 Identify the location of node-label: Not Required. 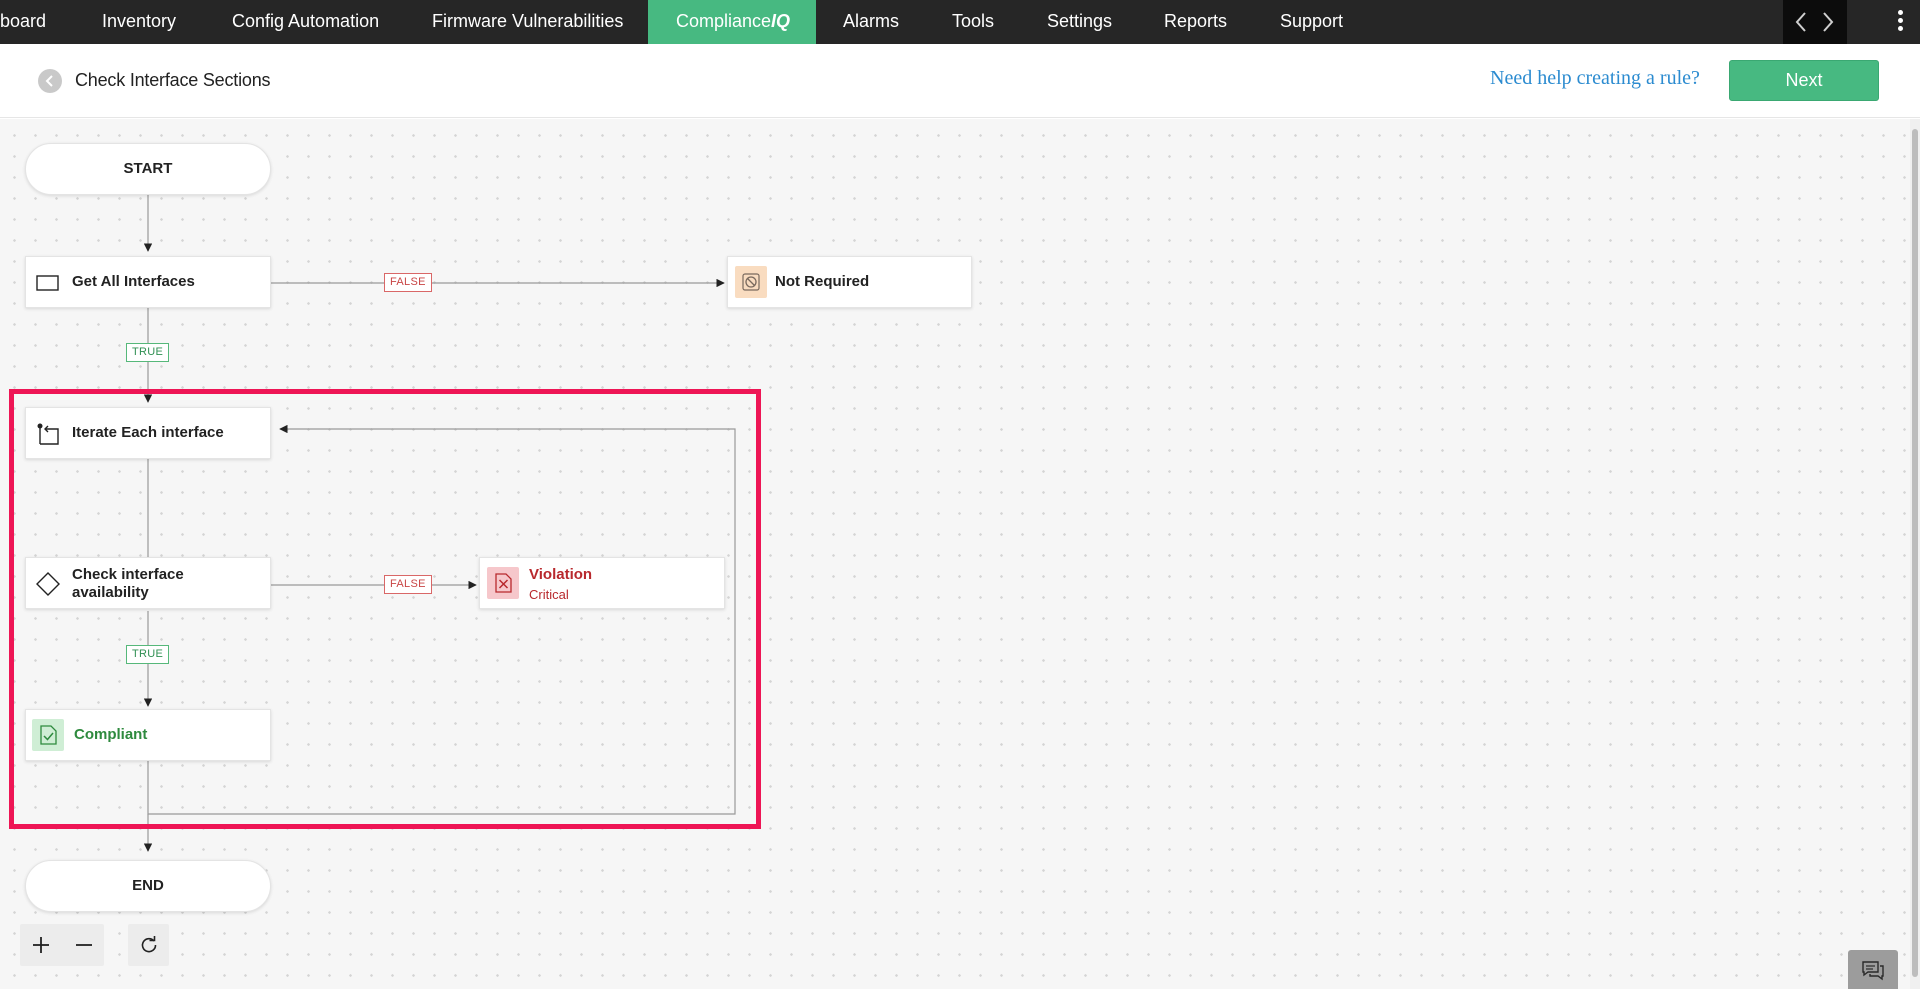
(822, 281).